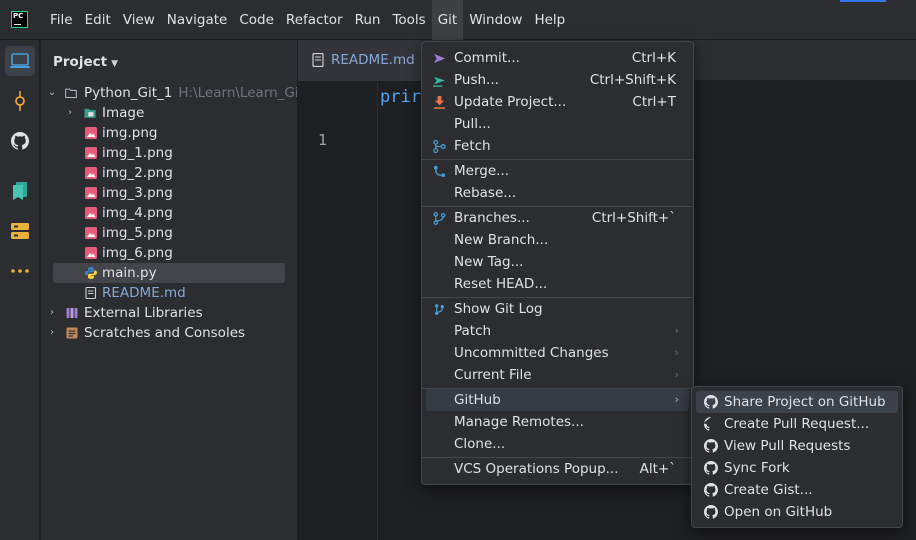 The width and height of the screenshot is (916, 540). What do you see at coordinates (197, 20) in the screenshot?
I see `menu-navigate: Navigate` at bounding box center [197, 20].